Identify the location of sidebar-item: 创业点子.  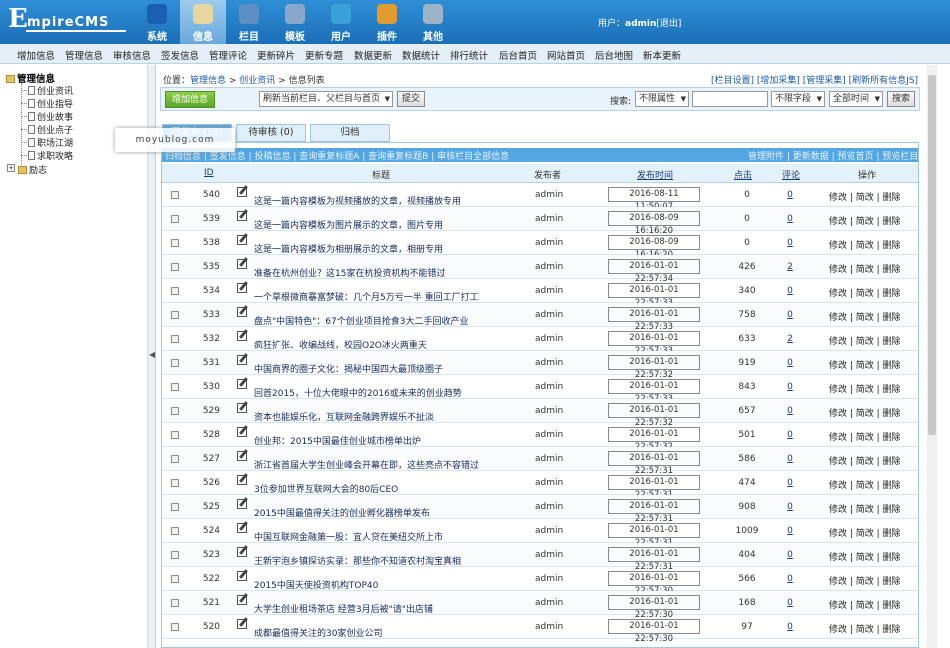
(50, 129).